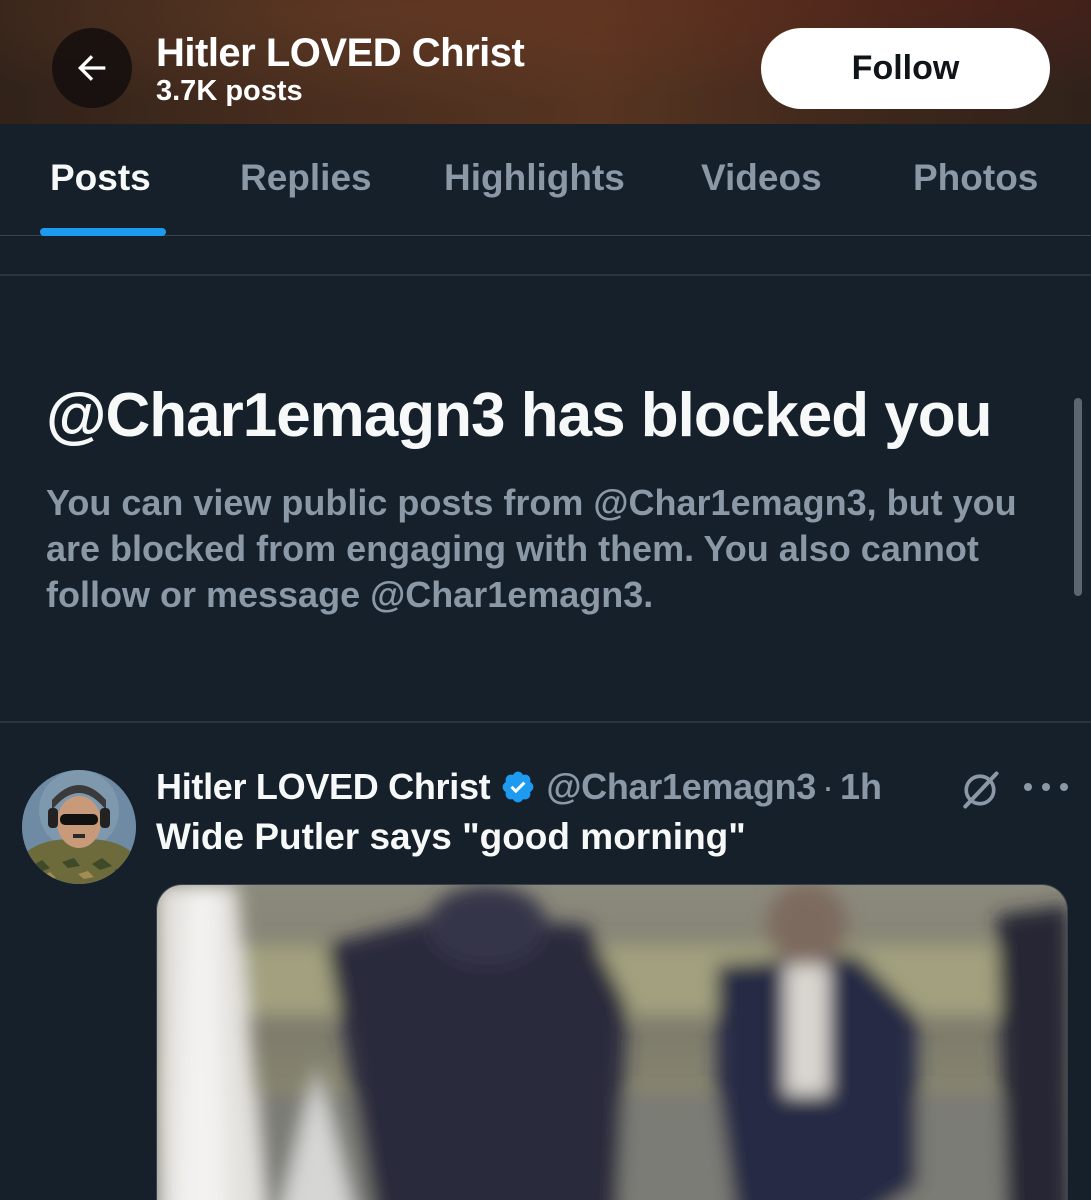 The image size is (1091, 1200). I want to click on avatar, so click(79, 827).